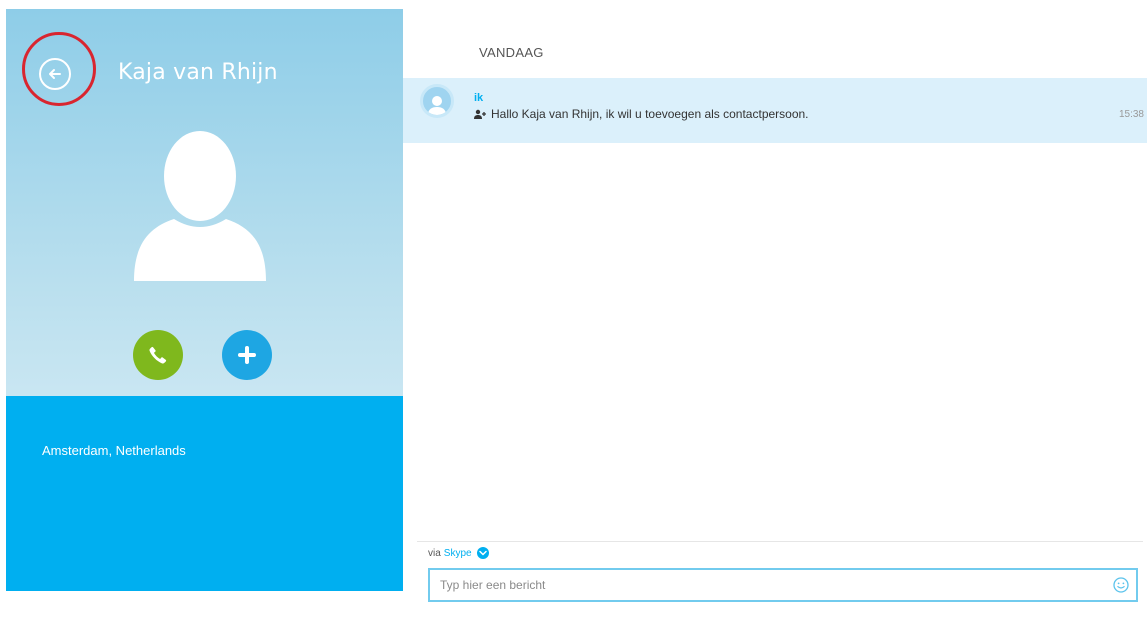 The width and height of the screenshot is (1147, 618). Describe the element at coordinates (1131, 114) in the screenshot. I see `message-timestamp: 15:38` at that location.